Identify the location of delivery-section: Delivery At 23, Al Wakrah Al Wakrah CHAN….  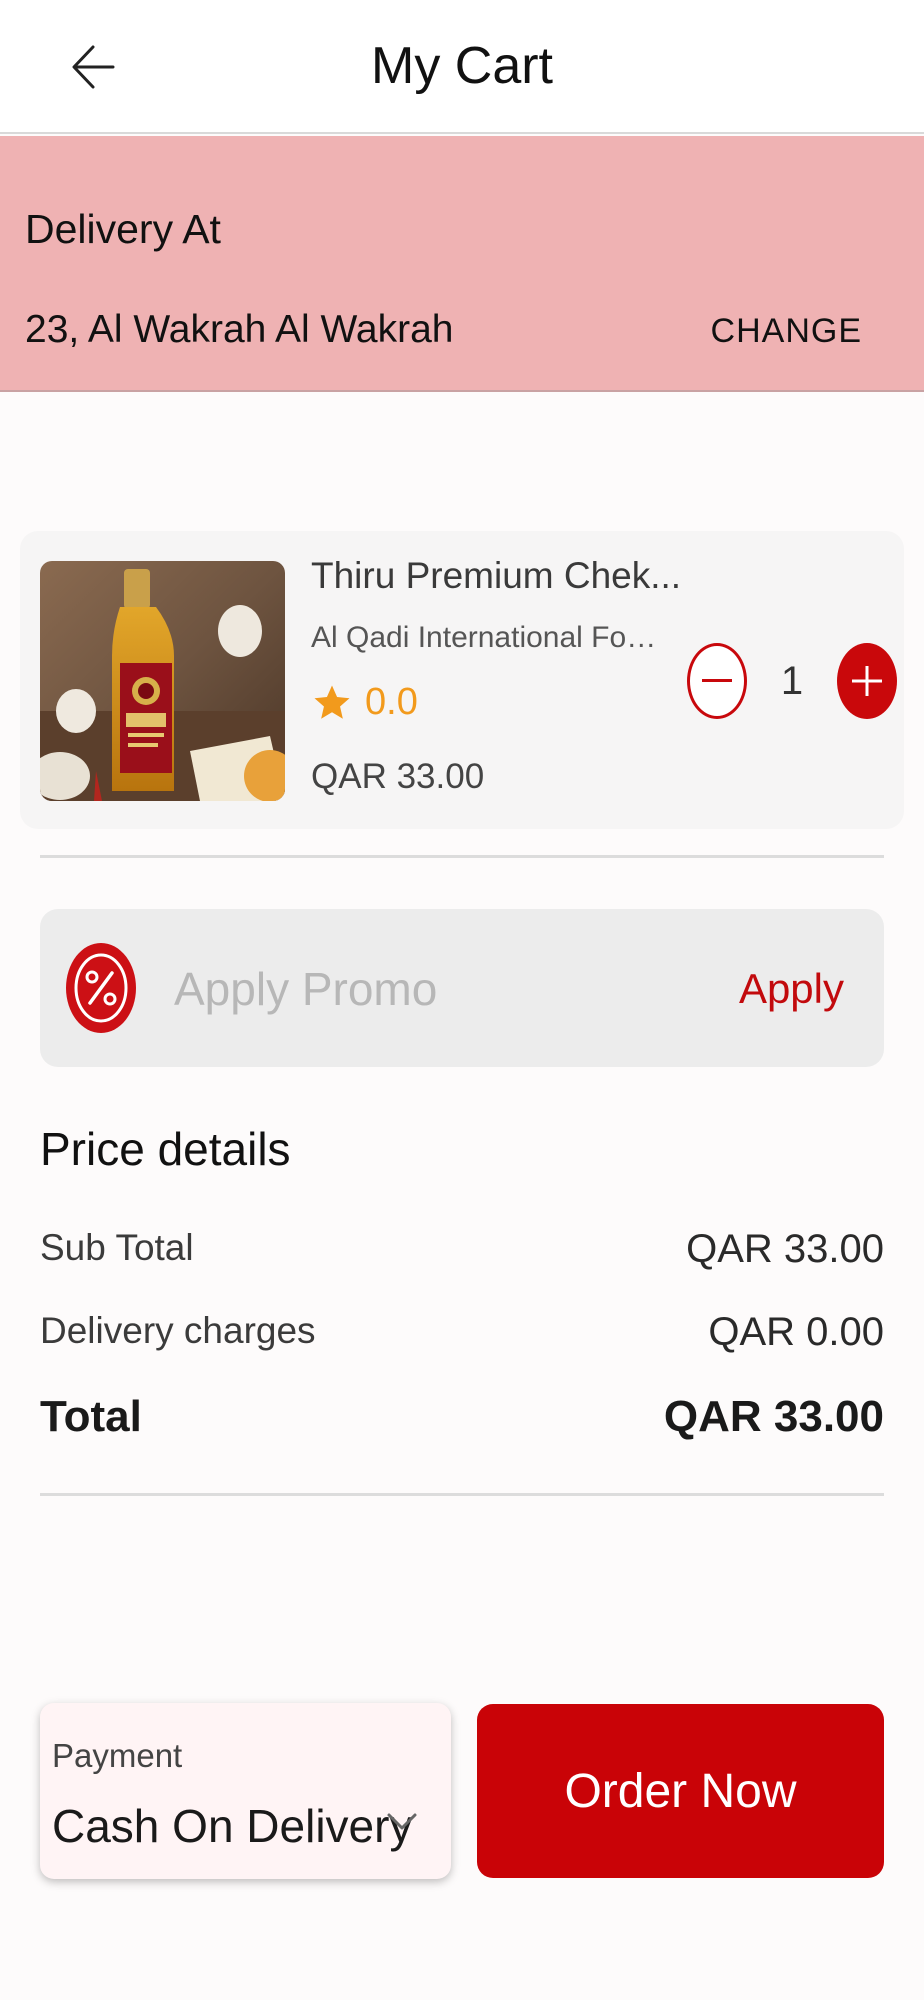
(462, 264).